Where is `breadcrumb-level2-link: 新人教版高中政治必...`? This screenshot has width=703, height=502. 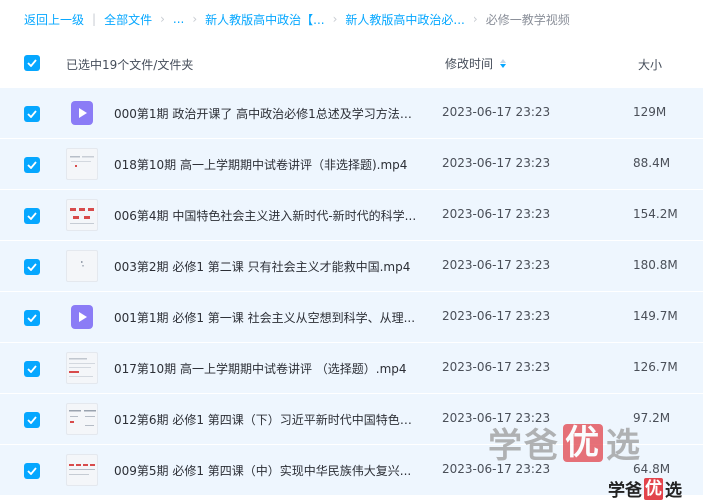 breadcrumb-level2-link: 新人教版高中政治必... is located at coordinates (404, 19).